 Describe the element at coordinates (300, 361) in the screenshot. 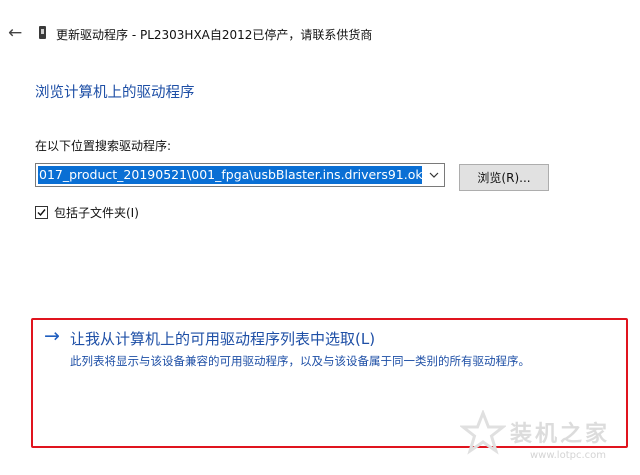

I see `pick-from-list-description: 此列表将显示与该设备兼容的可用驱动程序，以及与该设备属于同一类别的所有驱动程序。` at that location.